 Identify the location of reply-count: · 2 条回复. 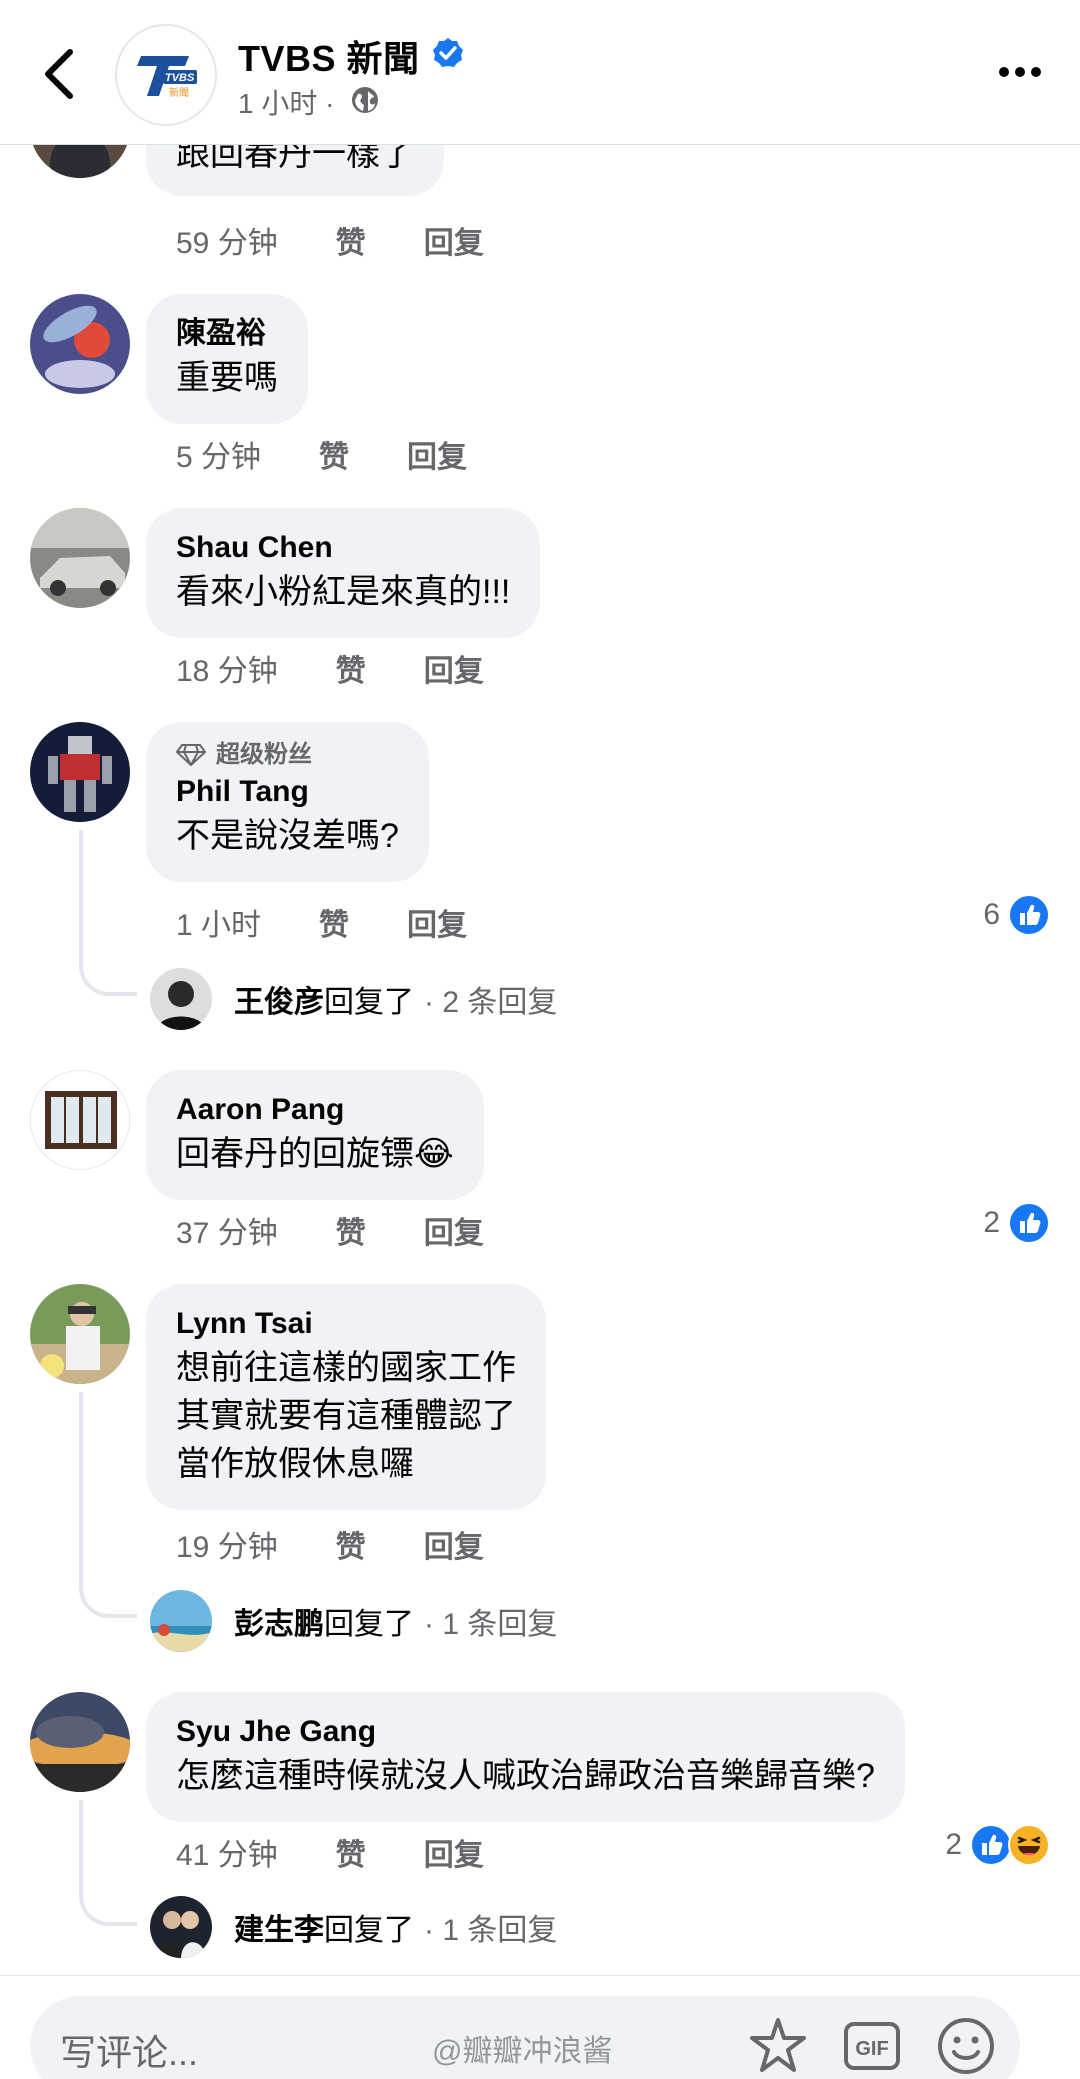
(491, 1002).